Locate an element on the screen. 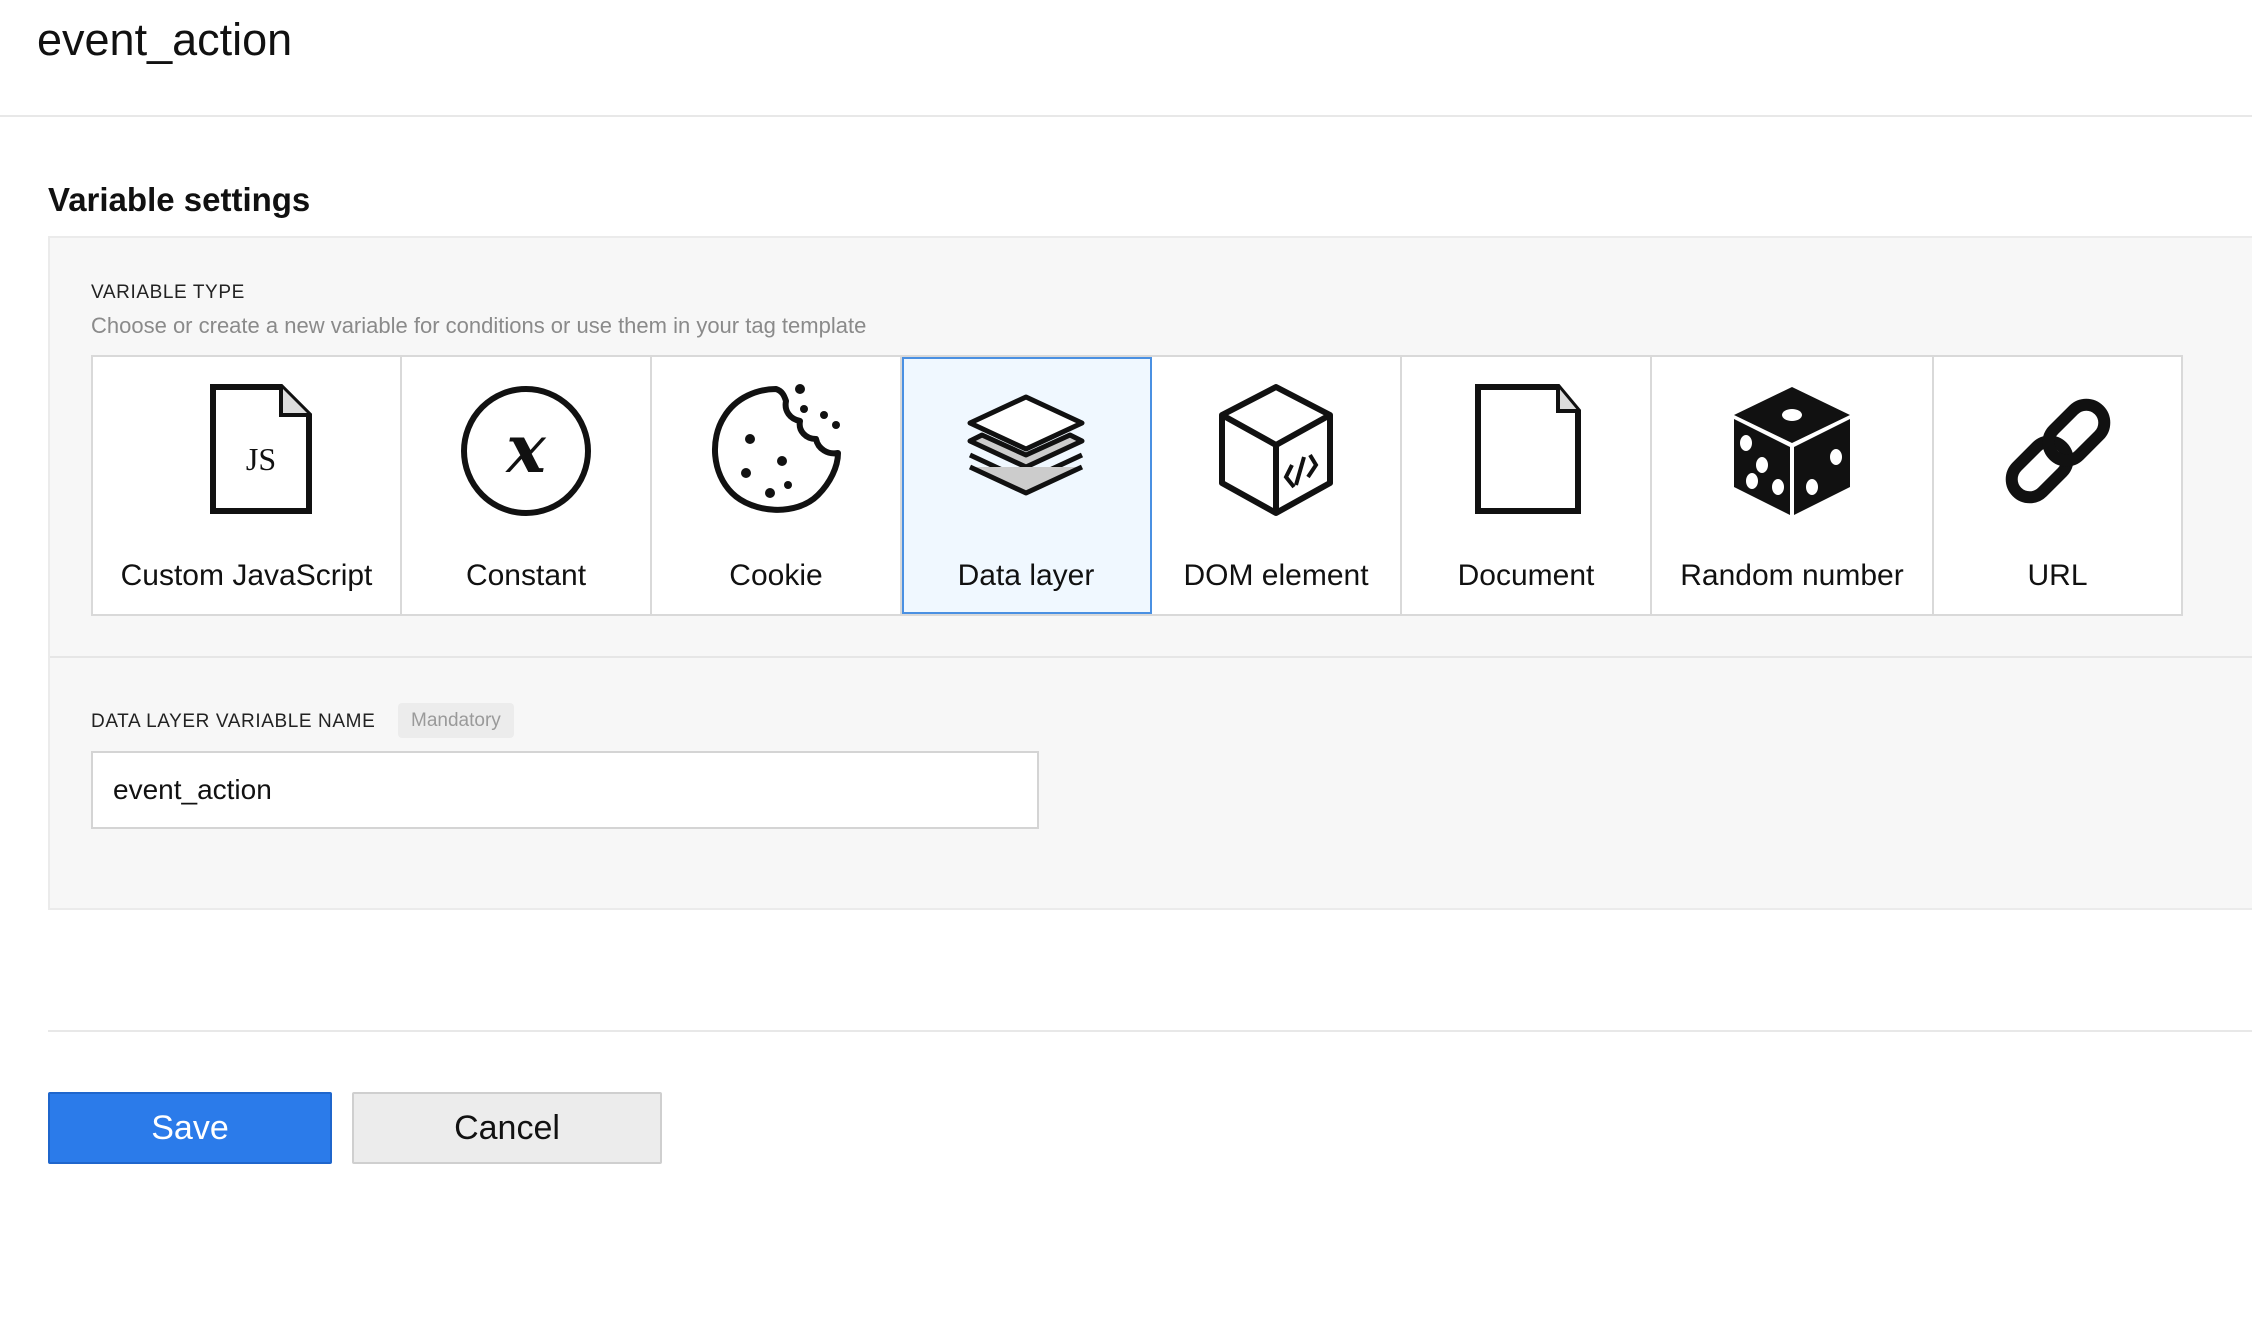 This screenshot has width=2252, height=1340. panel-divider is located at coordinates (1151, 657).